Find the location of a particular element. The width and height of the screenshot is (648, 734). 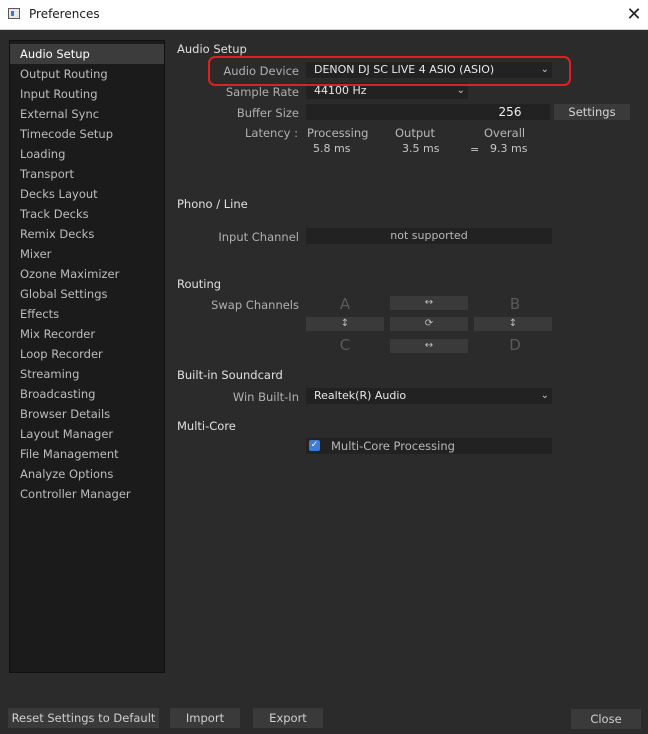

title-bar: Preferences ✕ is located at coordinates (324, 15).